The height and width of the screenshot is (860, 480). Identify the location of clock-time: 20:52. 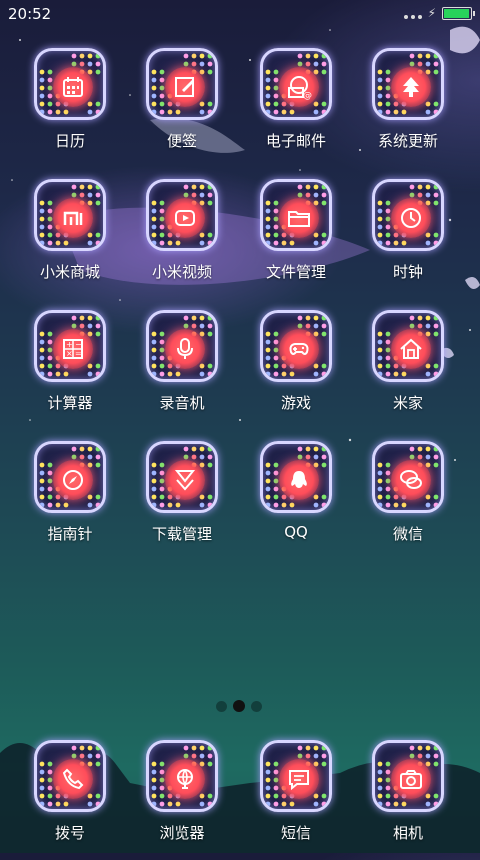
(30, 14).